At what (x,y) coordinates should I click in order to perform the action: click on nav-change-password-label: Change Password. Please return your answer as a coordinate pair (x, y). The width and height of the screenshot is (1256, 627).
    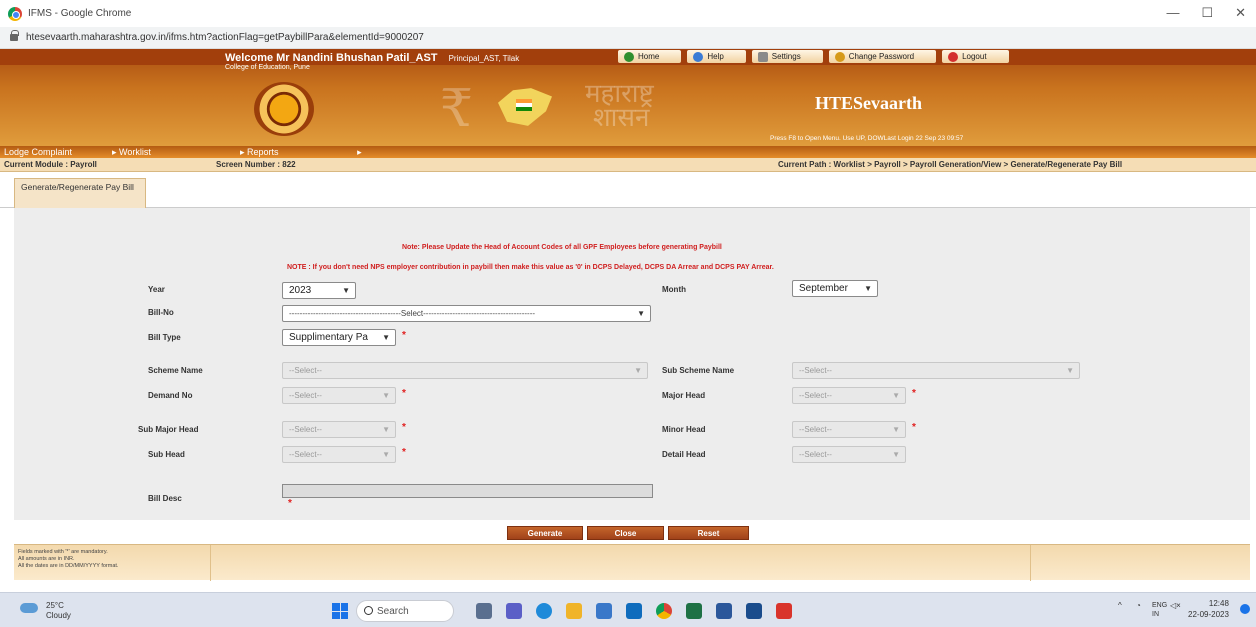
    Looking at the image, I should click on (881, 56).